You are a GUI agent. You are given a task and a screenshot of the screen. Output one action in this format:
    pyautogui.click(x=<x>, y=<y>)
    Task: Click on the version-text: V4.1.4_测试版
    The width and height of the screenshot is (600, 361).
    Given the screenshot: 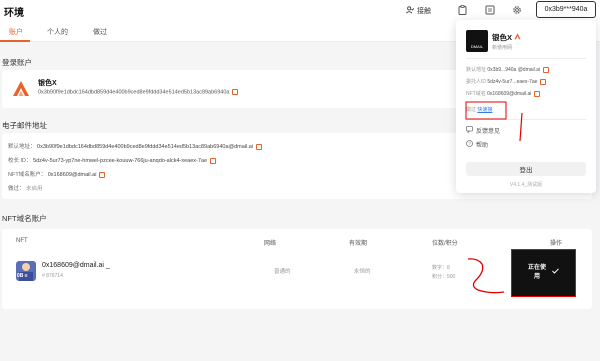 What is the action you would take?
    pyautogui.click(x=526, y=185)
    